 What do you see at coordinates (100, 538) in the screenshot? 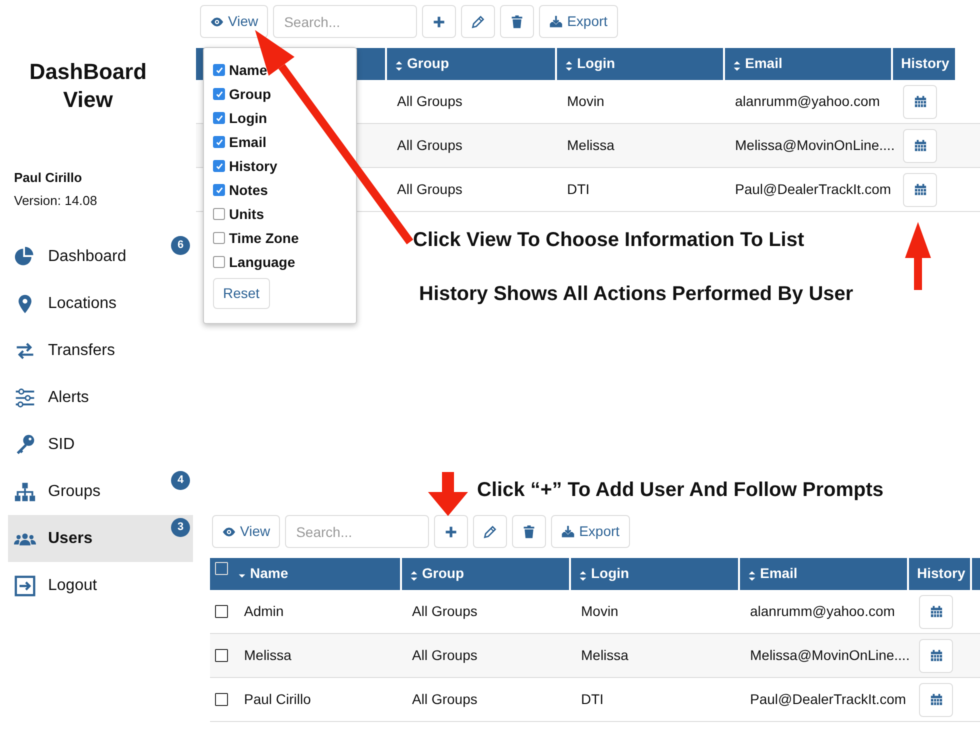
I see `nav-item: Users 3` at bounding box center [100, 538].